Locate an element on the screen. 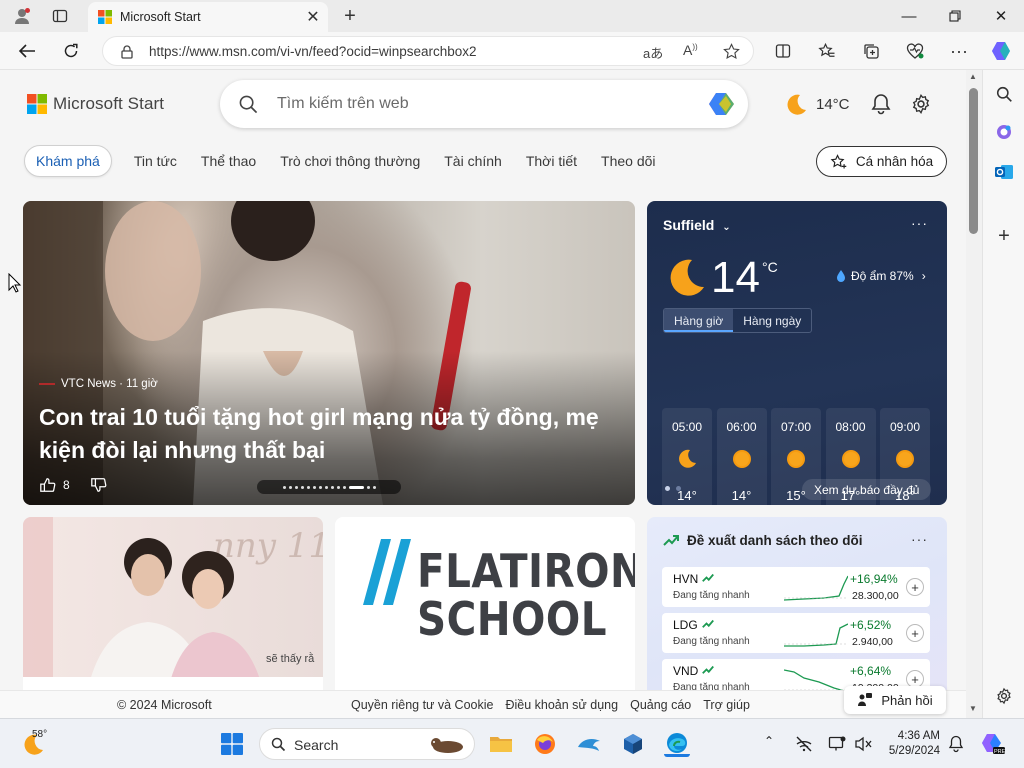 The image size is (1024, 768). file-explorer-icon is located at coordinates (501, 744).